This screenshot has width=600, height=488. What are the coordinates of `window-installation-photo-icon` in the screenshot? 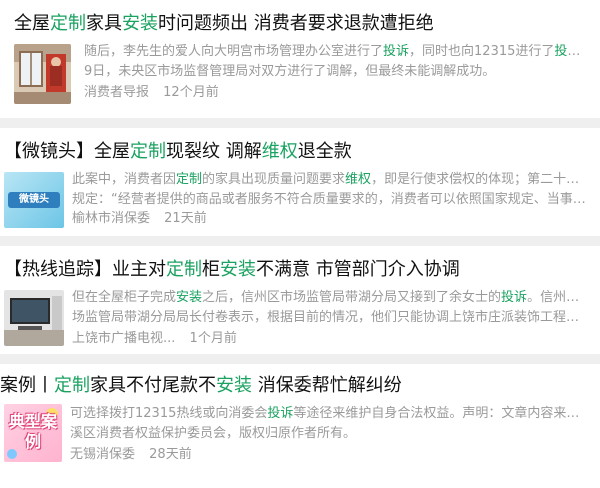 It's located at (42, 74).